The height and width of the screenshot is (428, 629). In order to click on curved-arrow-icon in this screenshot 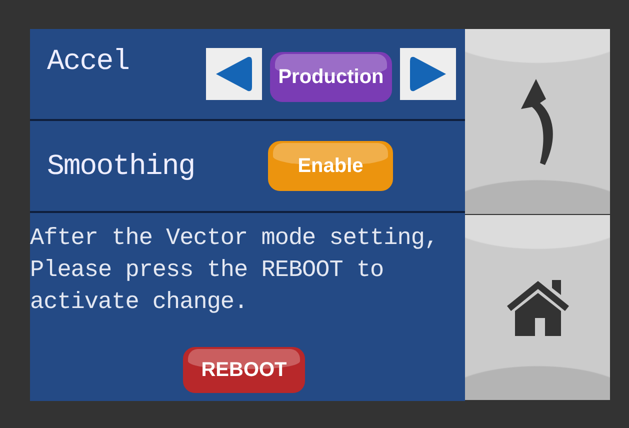, I will do `click(538, 121)`.